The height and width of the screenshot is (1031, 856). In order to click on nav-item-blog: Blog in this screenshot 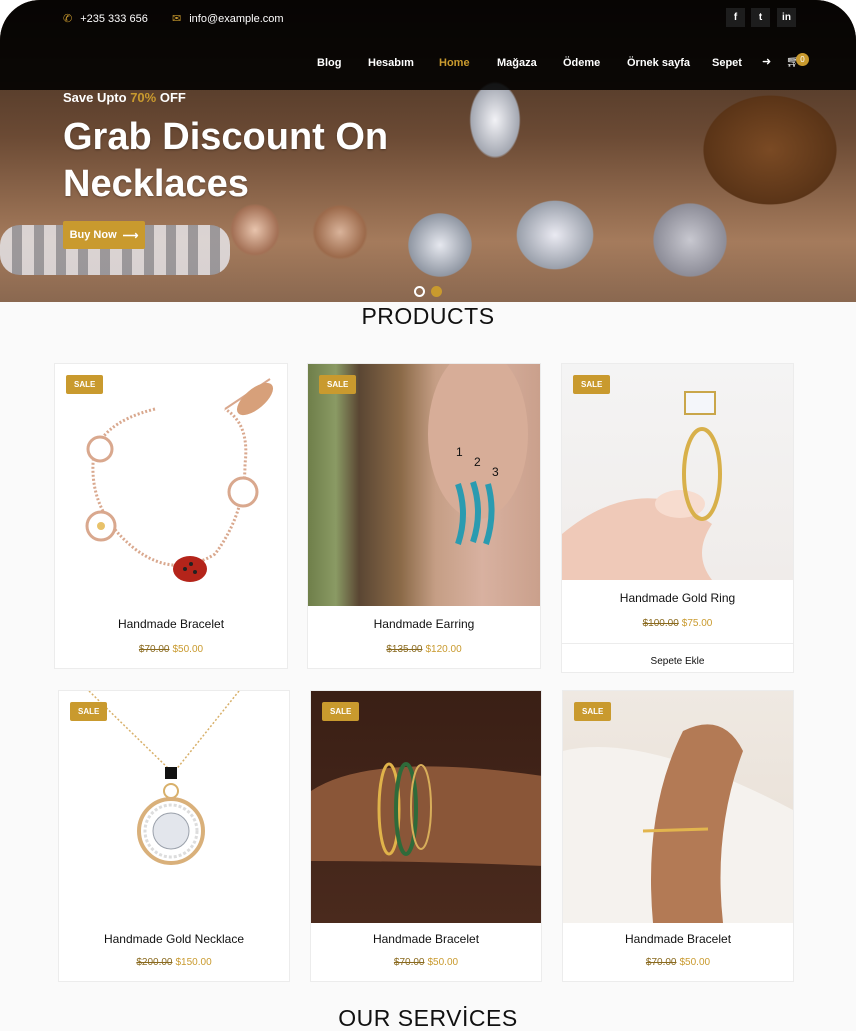, I will do `click(329, 63)`.